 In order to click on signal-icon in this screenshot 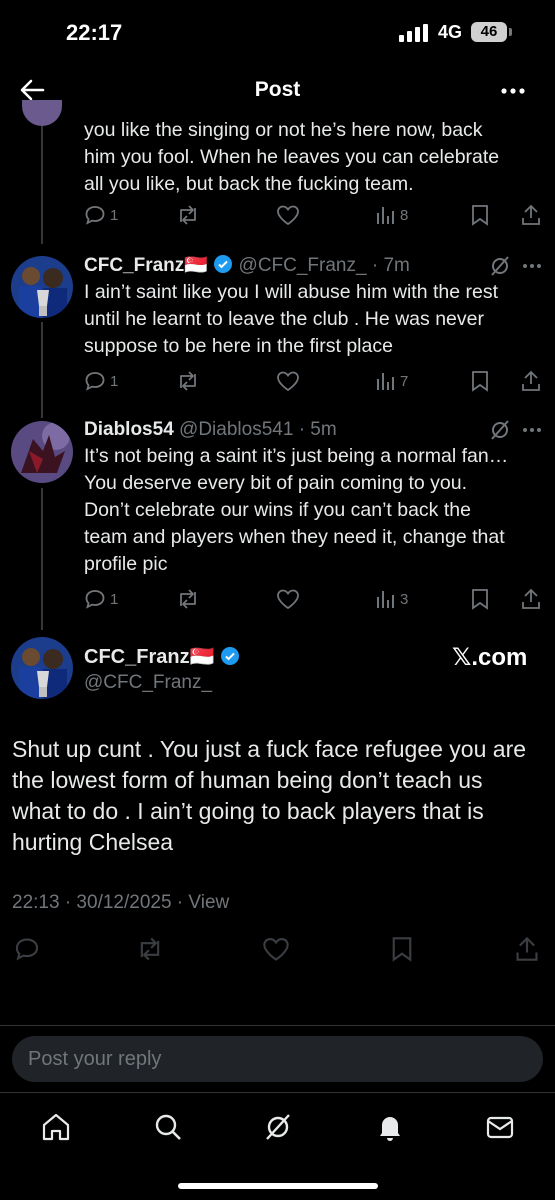, I will do `click(413, 33)`.